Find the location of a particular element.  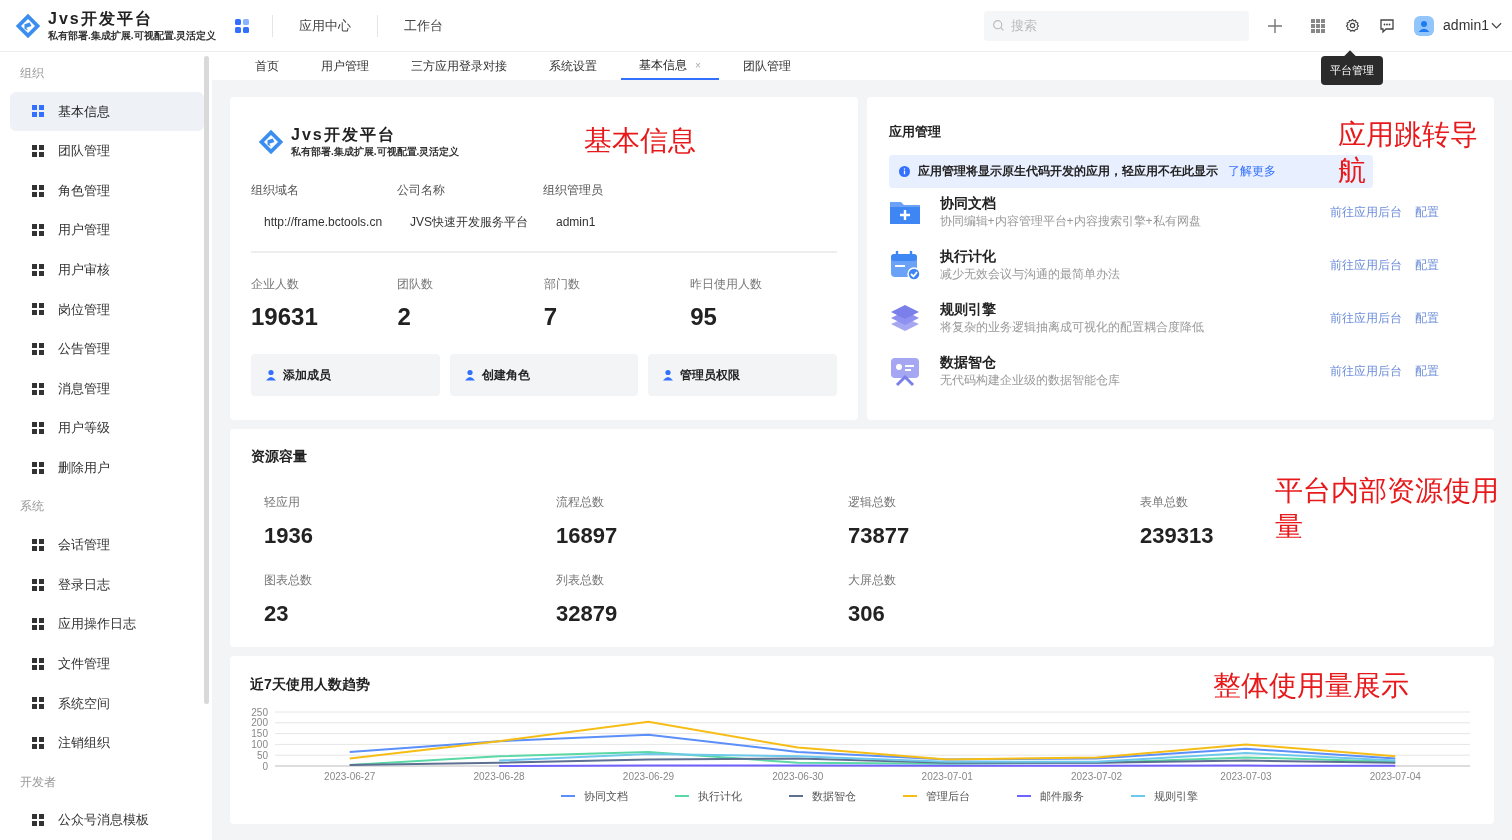

sidebar-item: 团队管理 is located at coordinates (107, 151).